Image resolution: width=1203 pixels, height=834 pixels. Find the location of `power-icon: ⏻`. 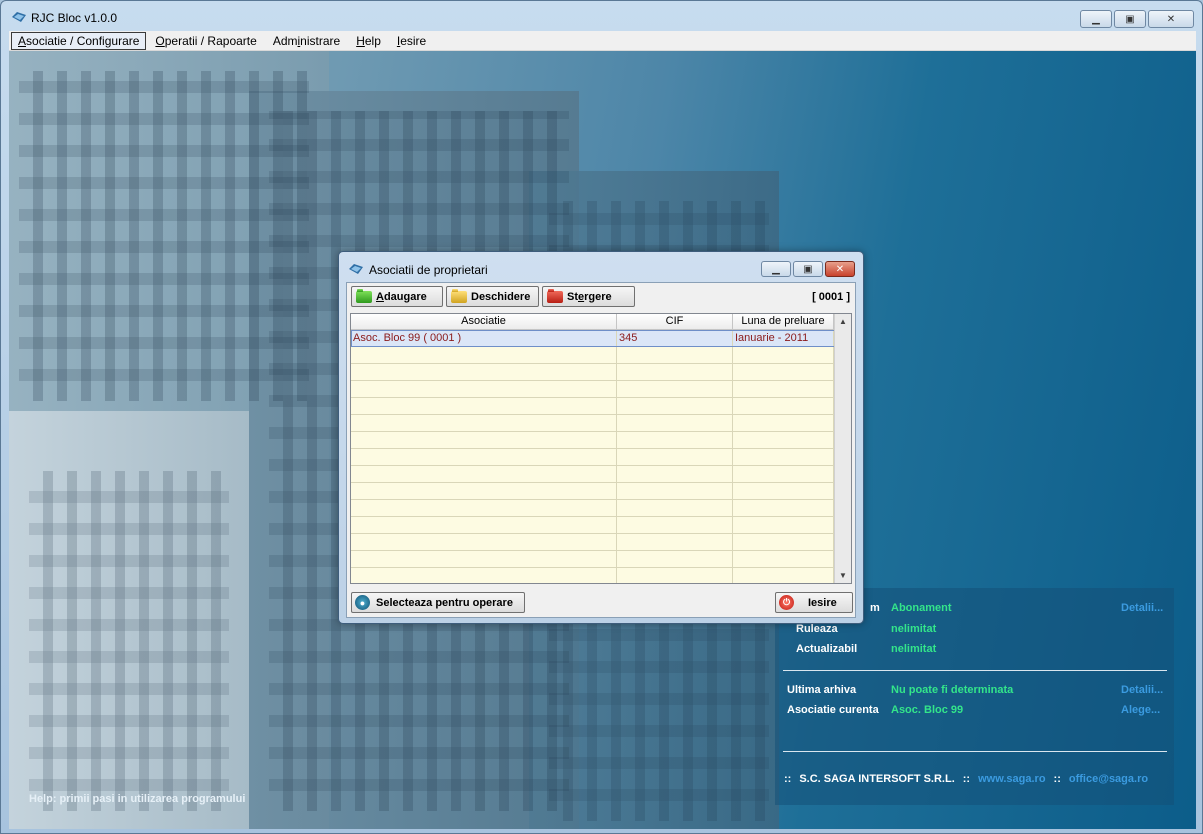

power-icon: ⏻ is located at coordinates (786, 602).